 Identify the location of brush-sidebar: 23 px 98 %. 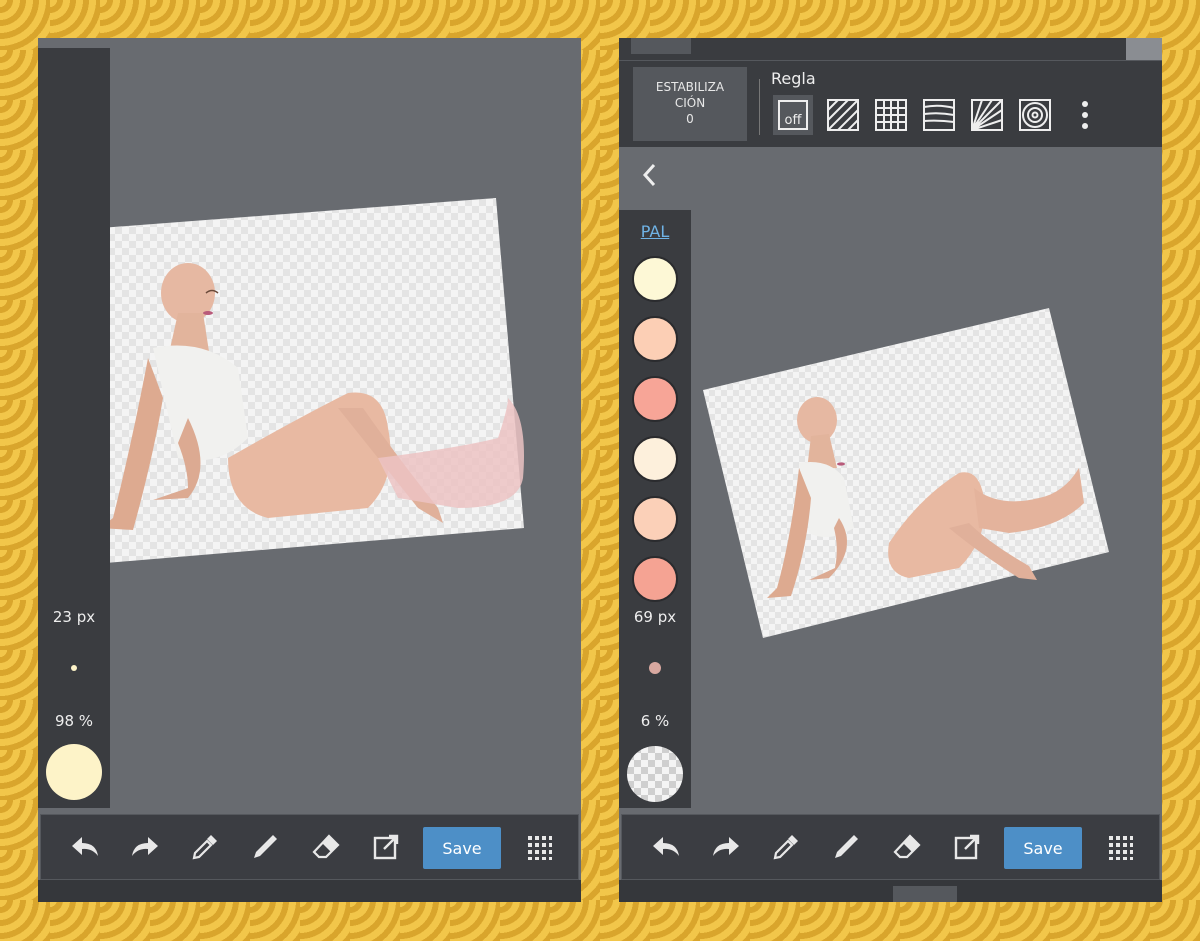
(74, 428).